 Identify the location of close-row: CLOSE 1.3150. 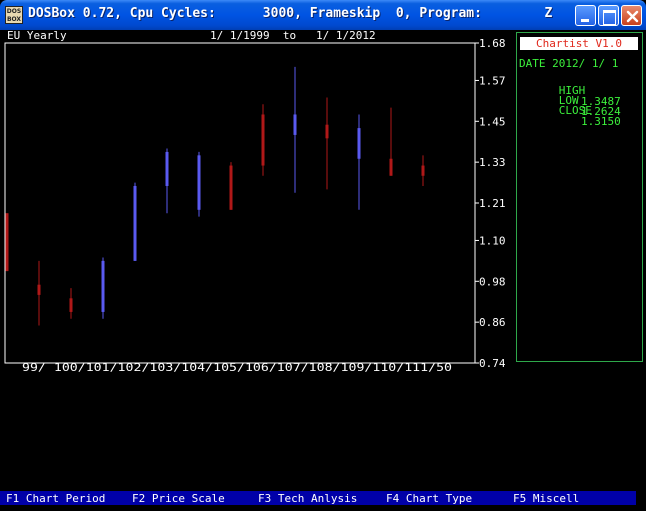
(570, 116).